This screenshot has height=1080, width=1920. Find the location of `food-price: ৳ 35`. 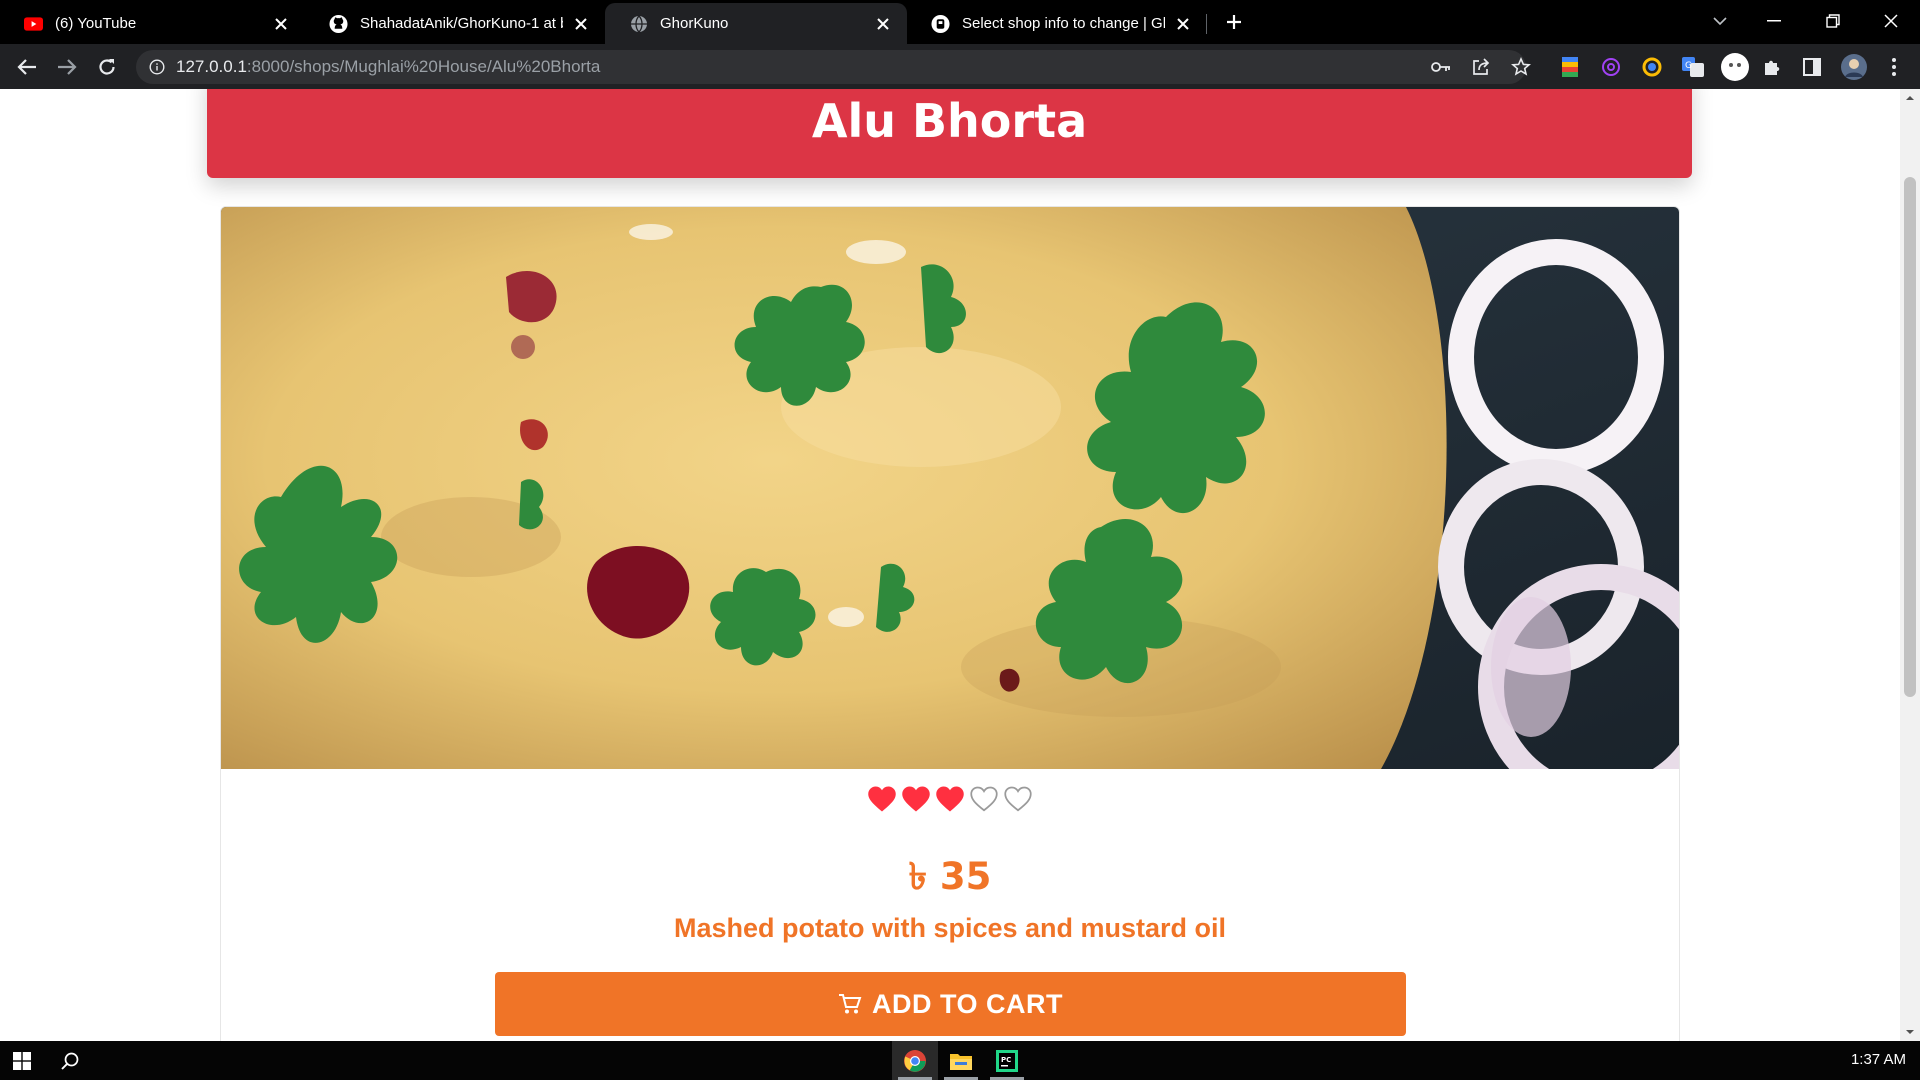

food-price: ৳ 35 is located at coordinates (950, 876).